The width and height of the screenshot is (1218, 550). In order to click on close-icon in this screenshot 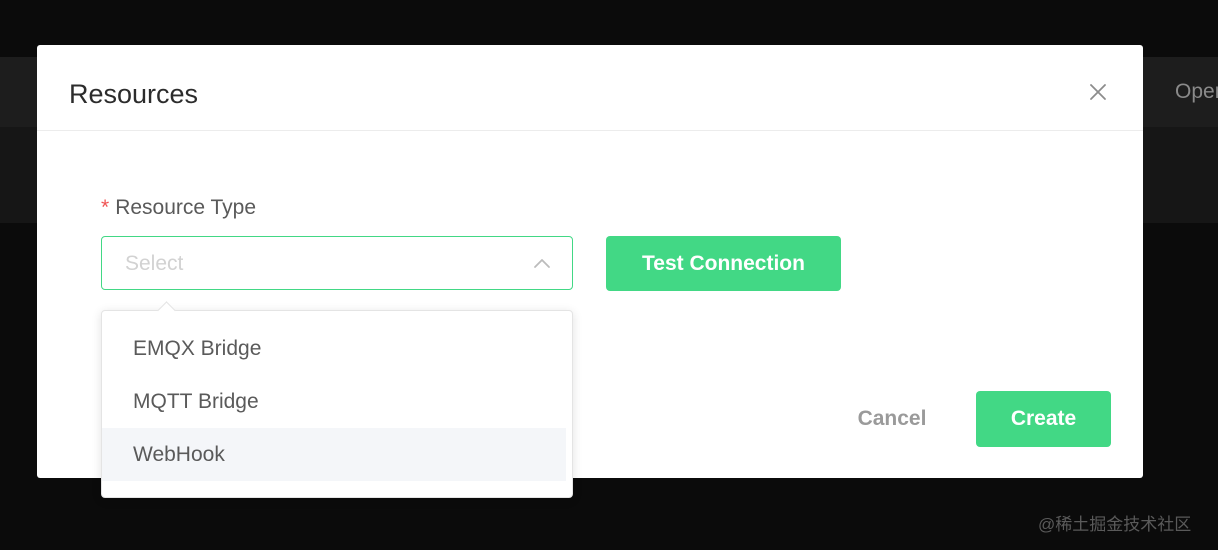, I will do `click(1098, 92)`.